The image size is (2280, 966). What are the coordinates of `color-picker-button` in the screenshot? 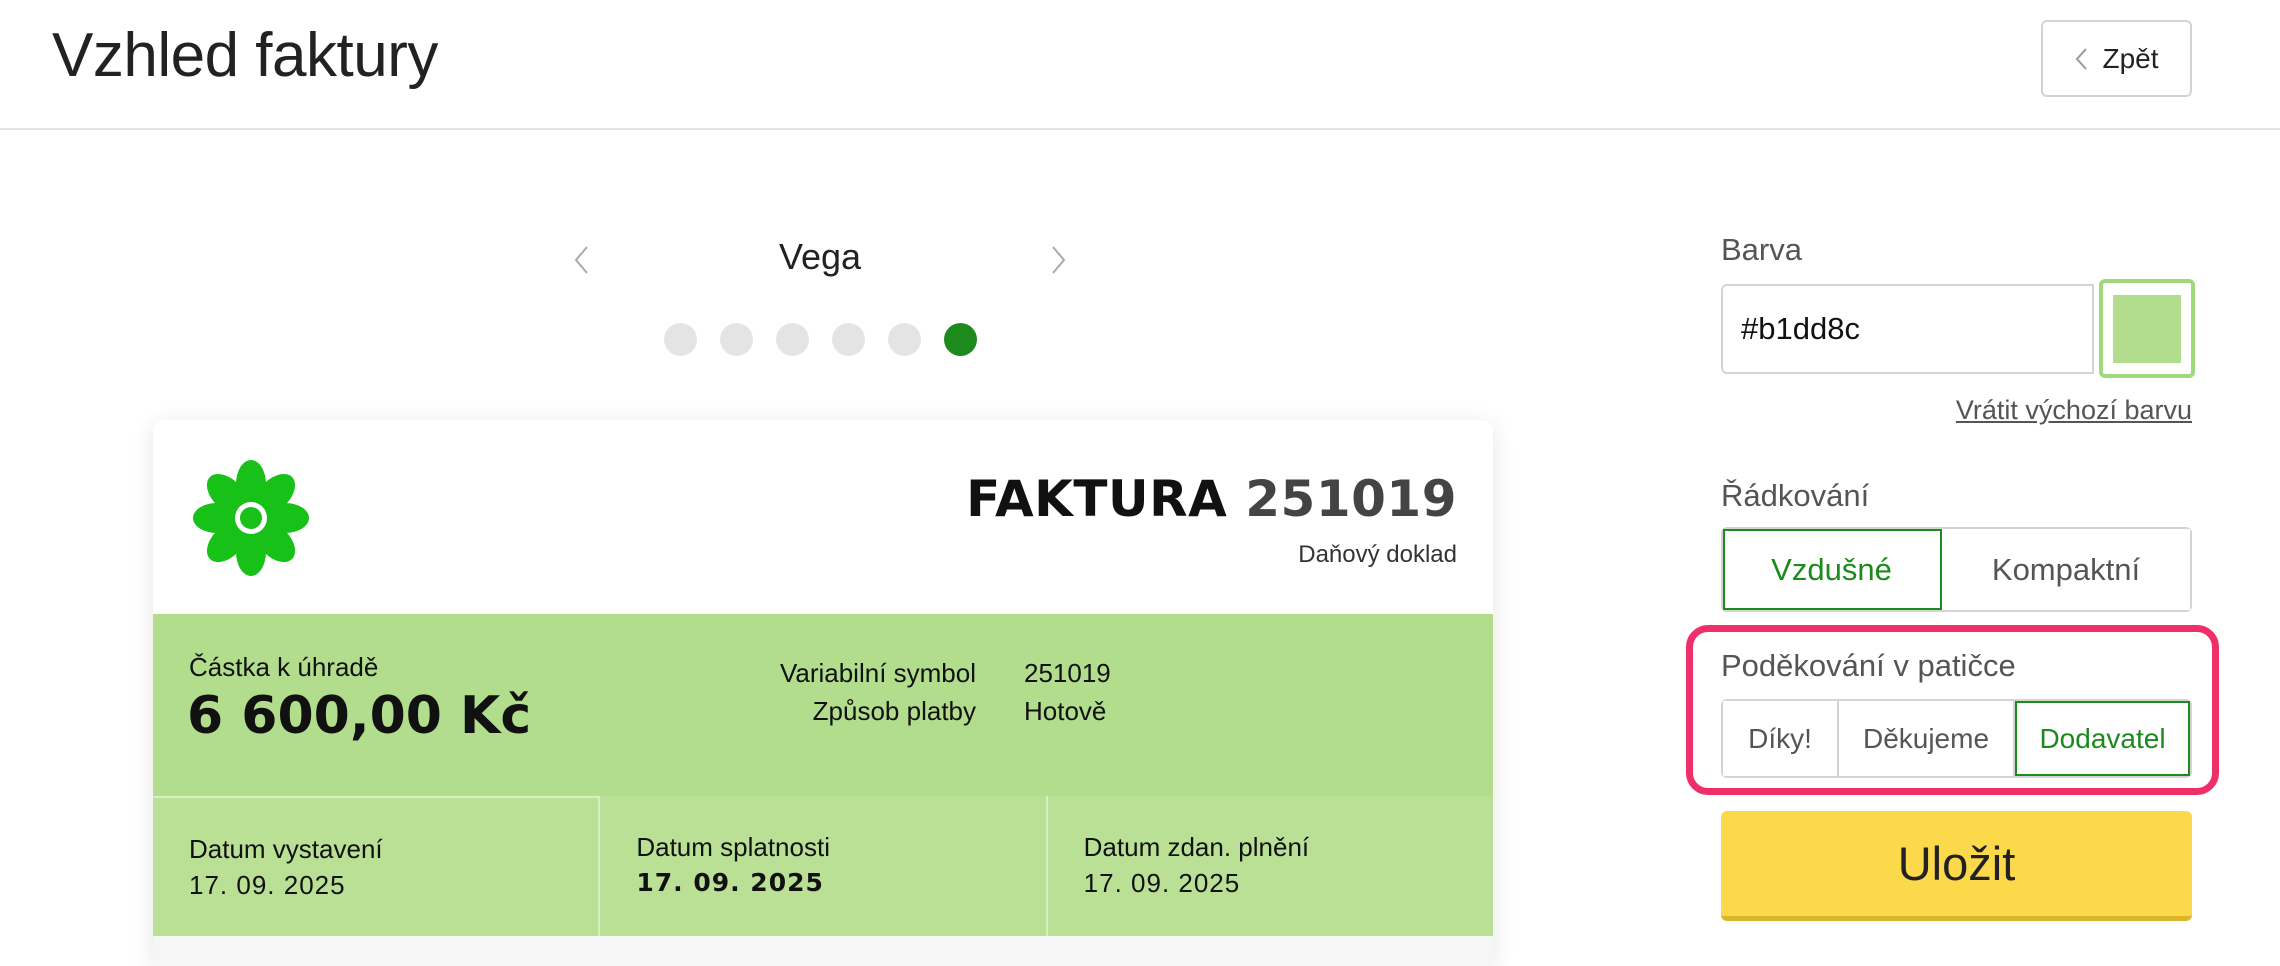 It's located at (2147, 328).